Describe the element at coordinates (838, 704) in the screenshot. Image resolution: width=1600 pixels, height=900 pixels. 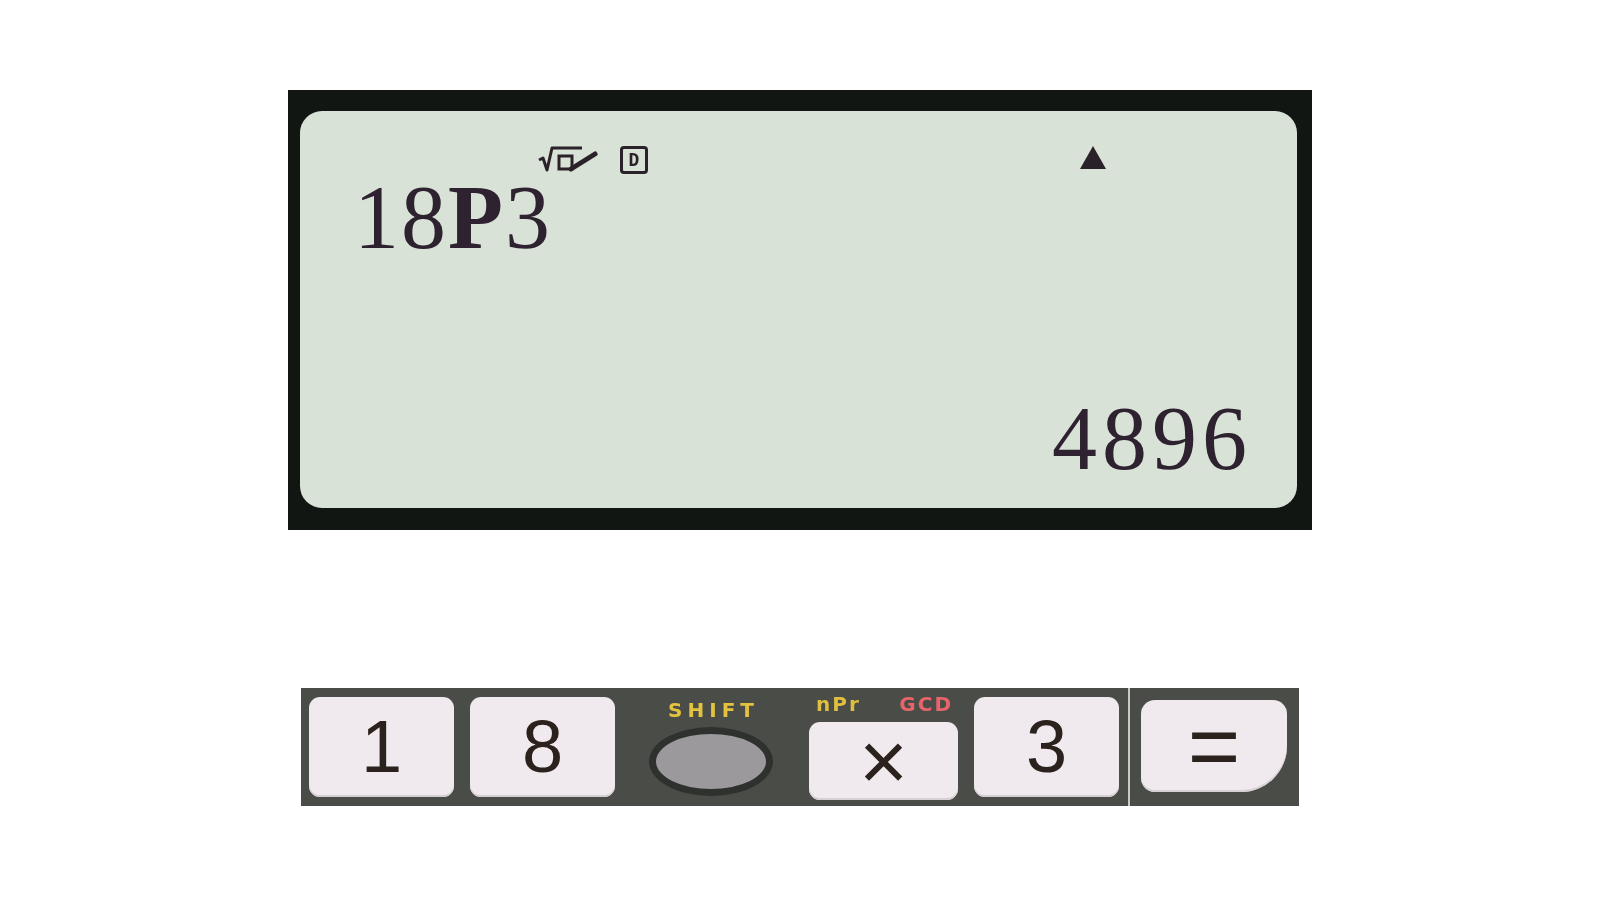
I see `shift-function-label: nPr` at that location.